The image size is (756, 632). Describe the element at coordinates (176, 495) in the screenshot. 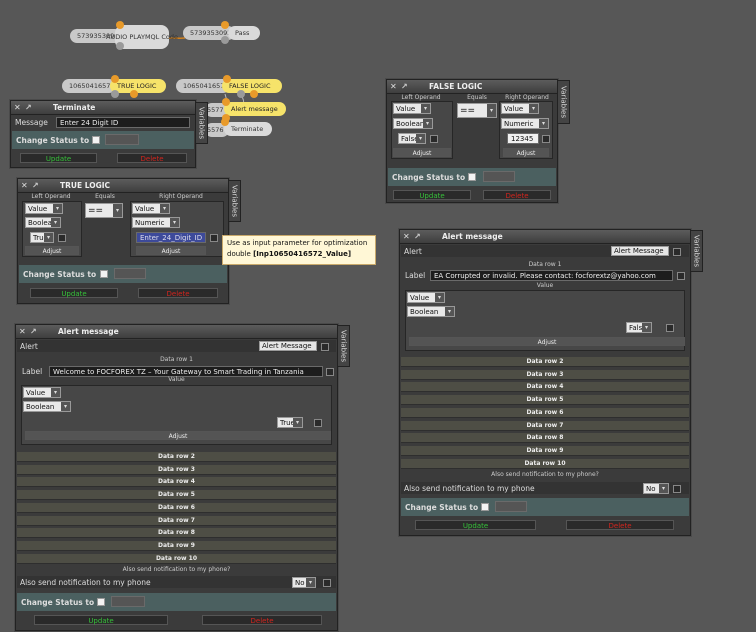

I see `data-row: Data row 5` at that location.